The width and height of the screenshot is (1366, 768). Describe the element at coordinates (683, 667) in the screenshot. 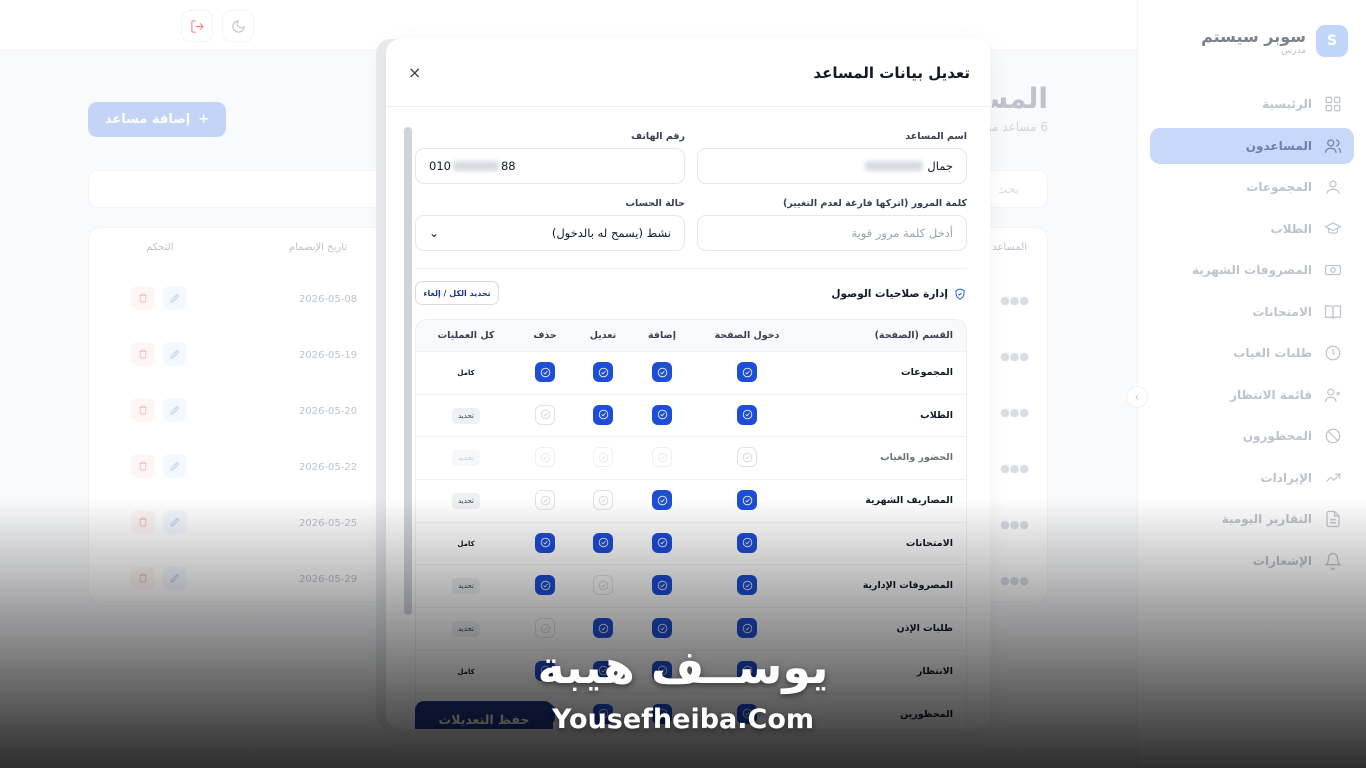

I see `watermark-arabic: يوســف هيبة` at that location.